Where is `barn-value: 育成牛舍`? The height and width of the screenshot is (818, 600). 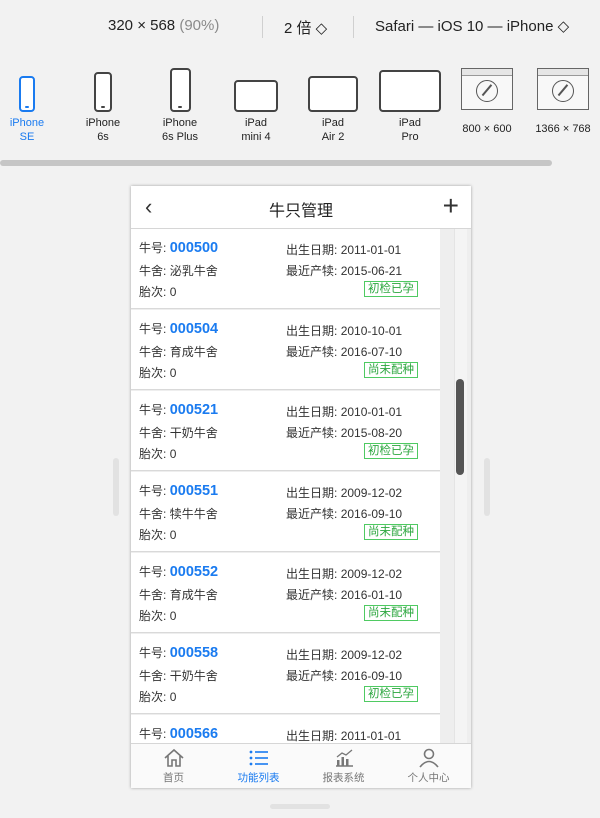
barn-value: 育成牛舍 is located at coordinates (193, 352).